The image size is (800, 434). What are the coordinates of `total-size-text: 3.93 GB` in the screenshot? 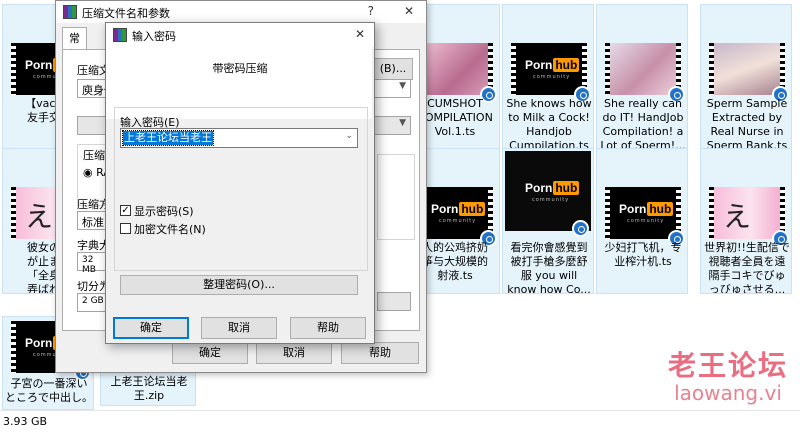 It's located at (25, 421).